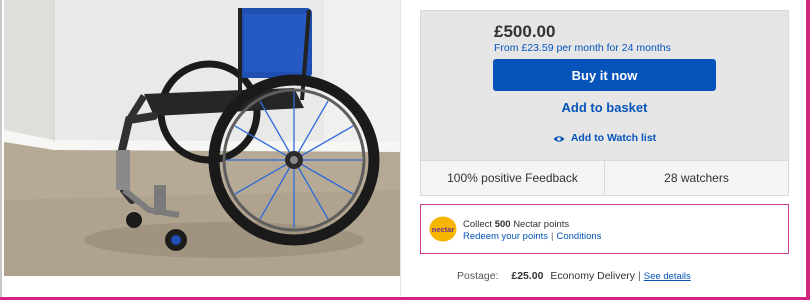 The width and height of the screenshot is (810, 300). I want to click on svg-text: nectar, so click(443, 229).